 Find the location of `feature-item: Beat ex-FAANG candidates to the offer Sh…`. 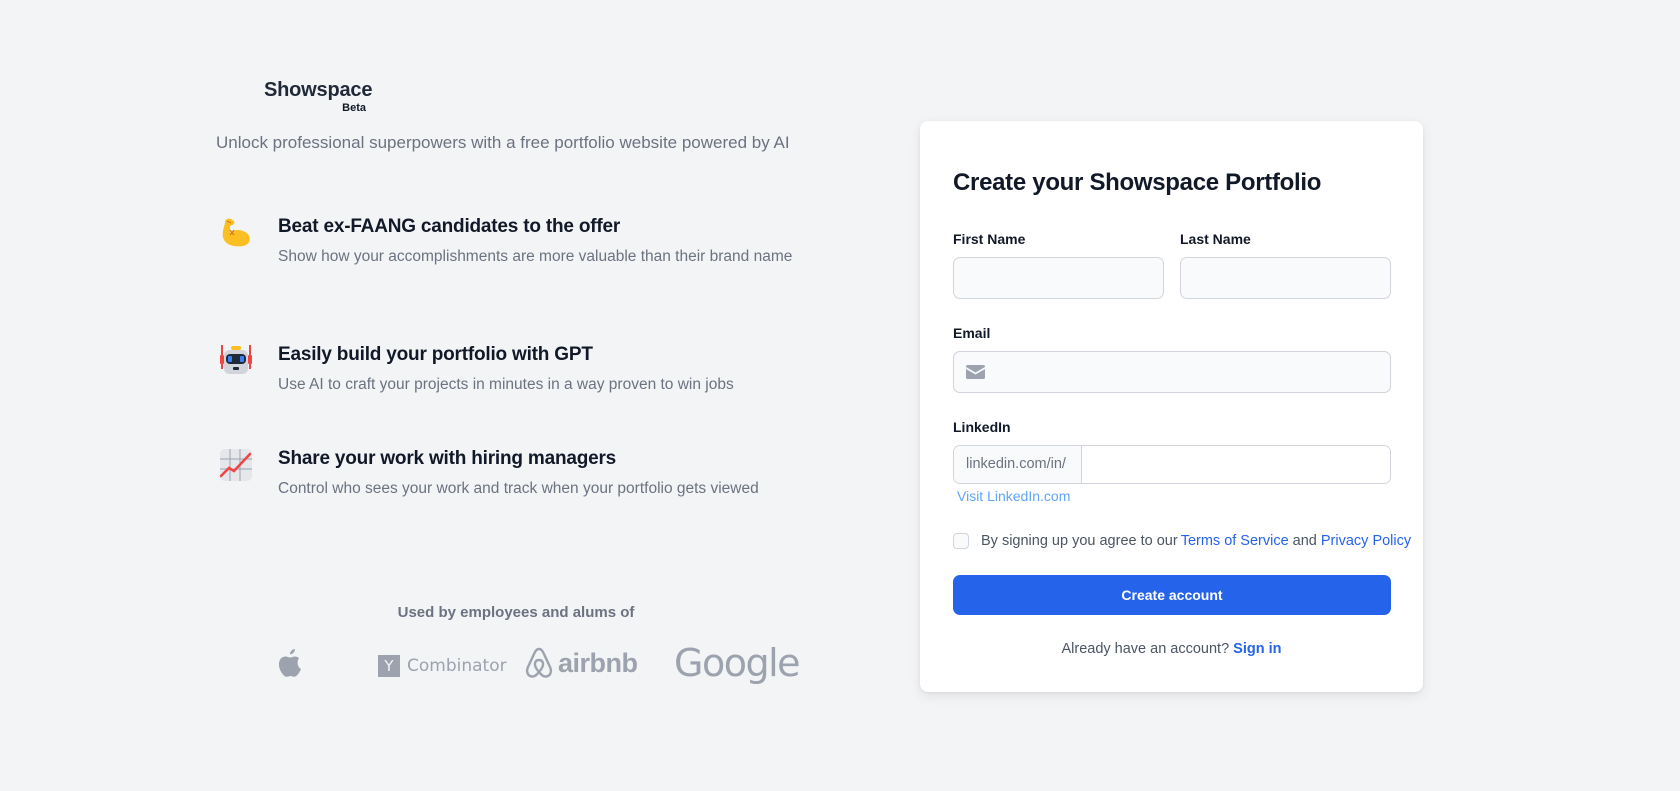

feature-item: Beat ex-FAANG candidates to the offer Sh… is located at coordinates (511, 242).